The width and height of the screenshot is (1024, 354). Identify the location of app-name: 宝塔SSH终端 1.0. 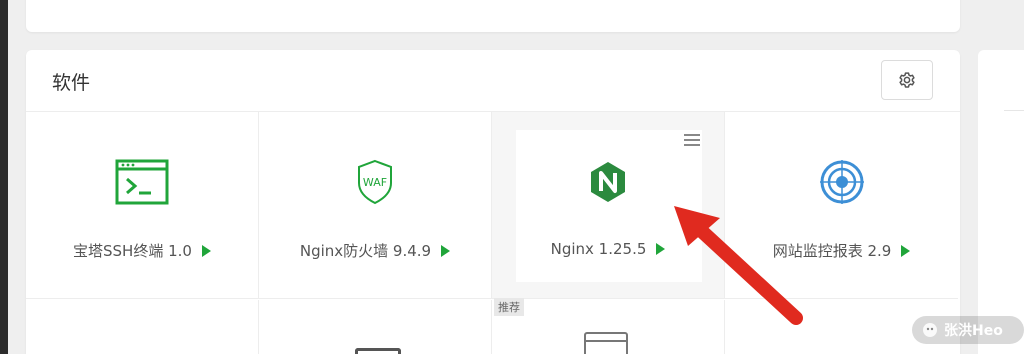
(132, 251).